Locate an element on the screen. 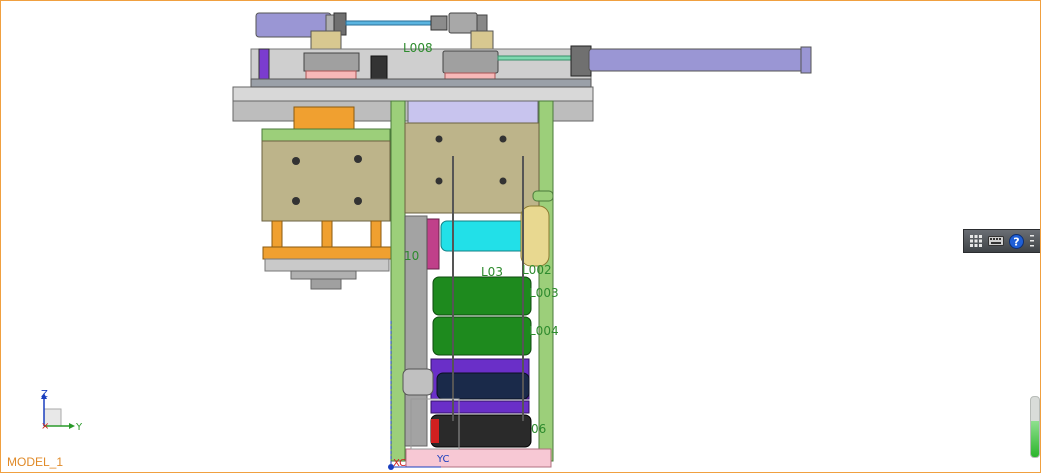  model-name-label: MODEL_1 is located at coordinates (35, 462).